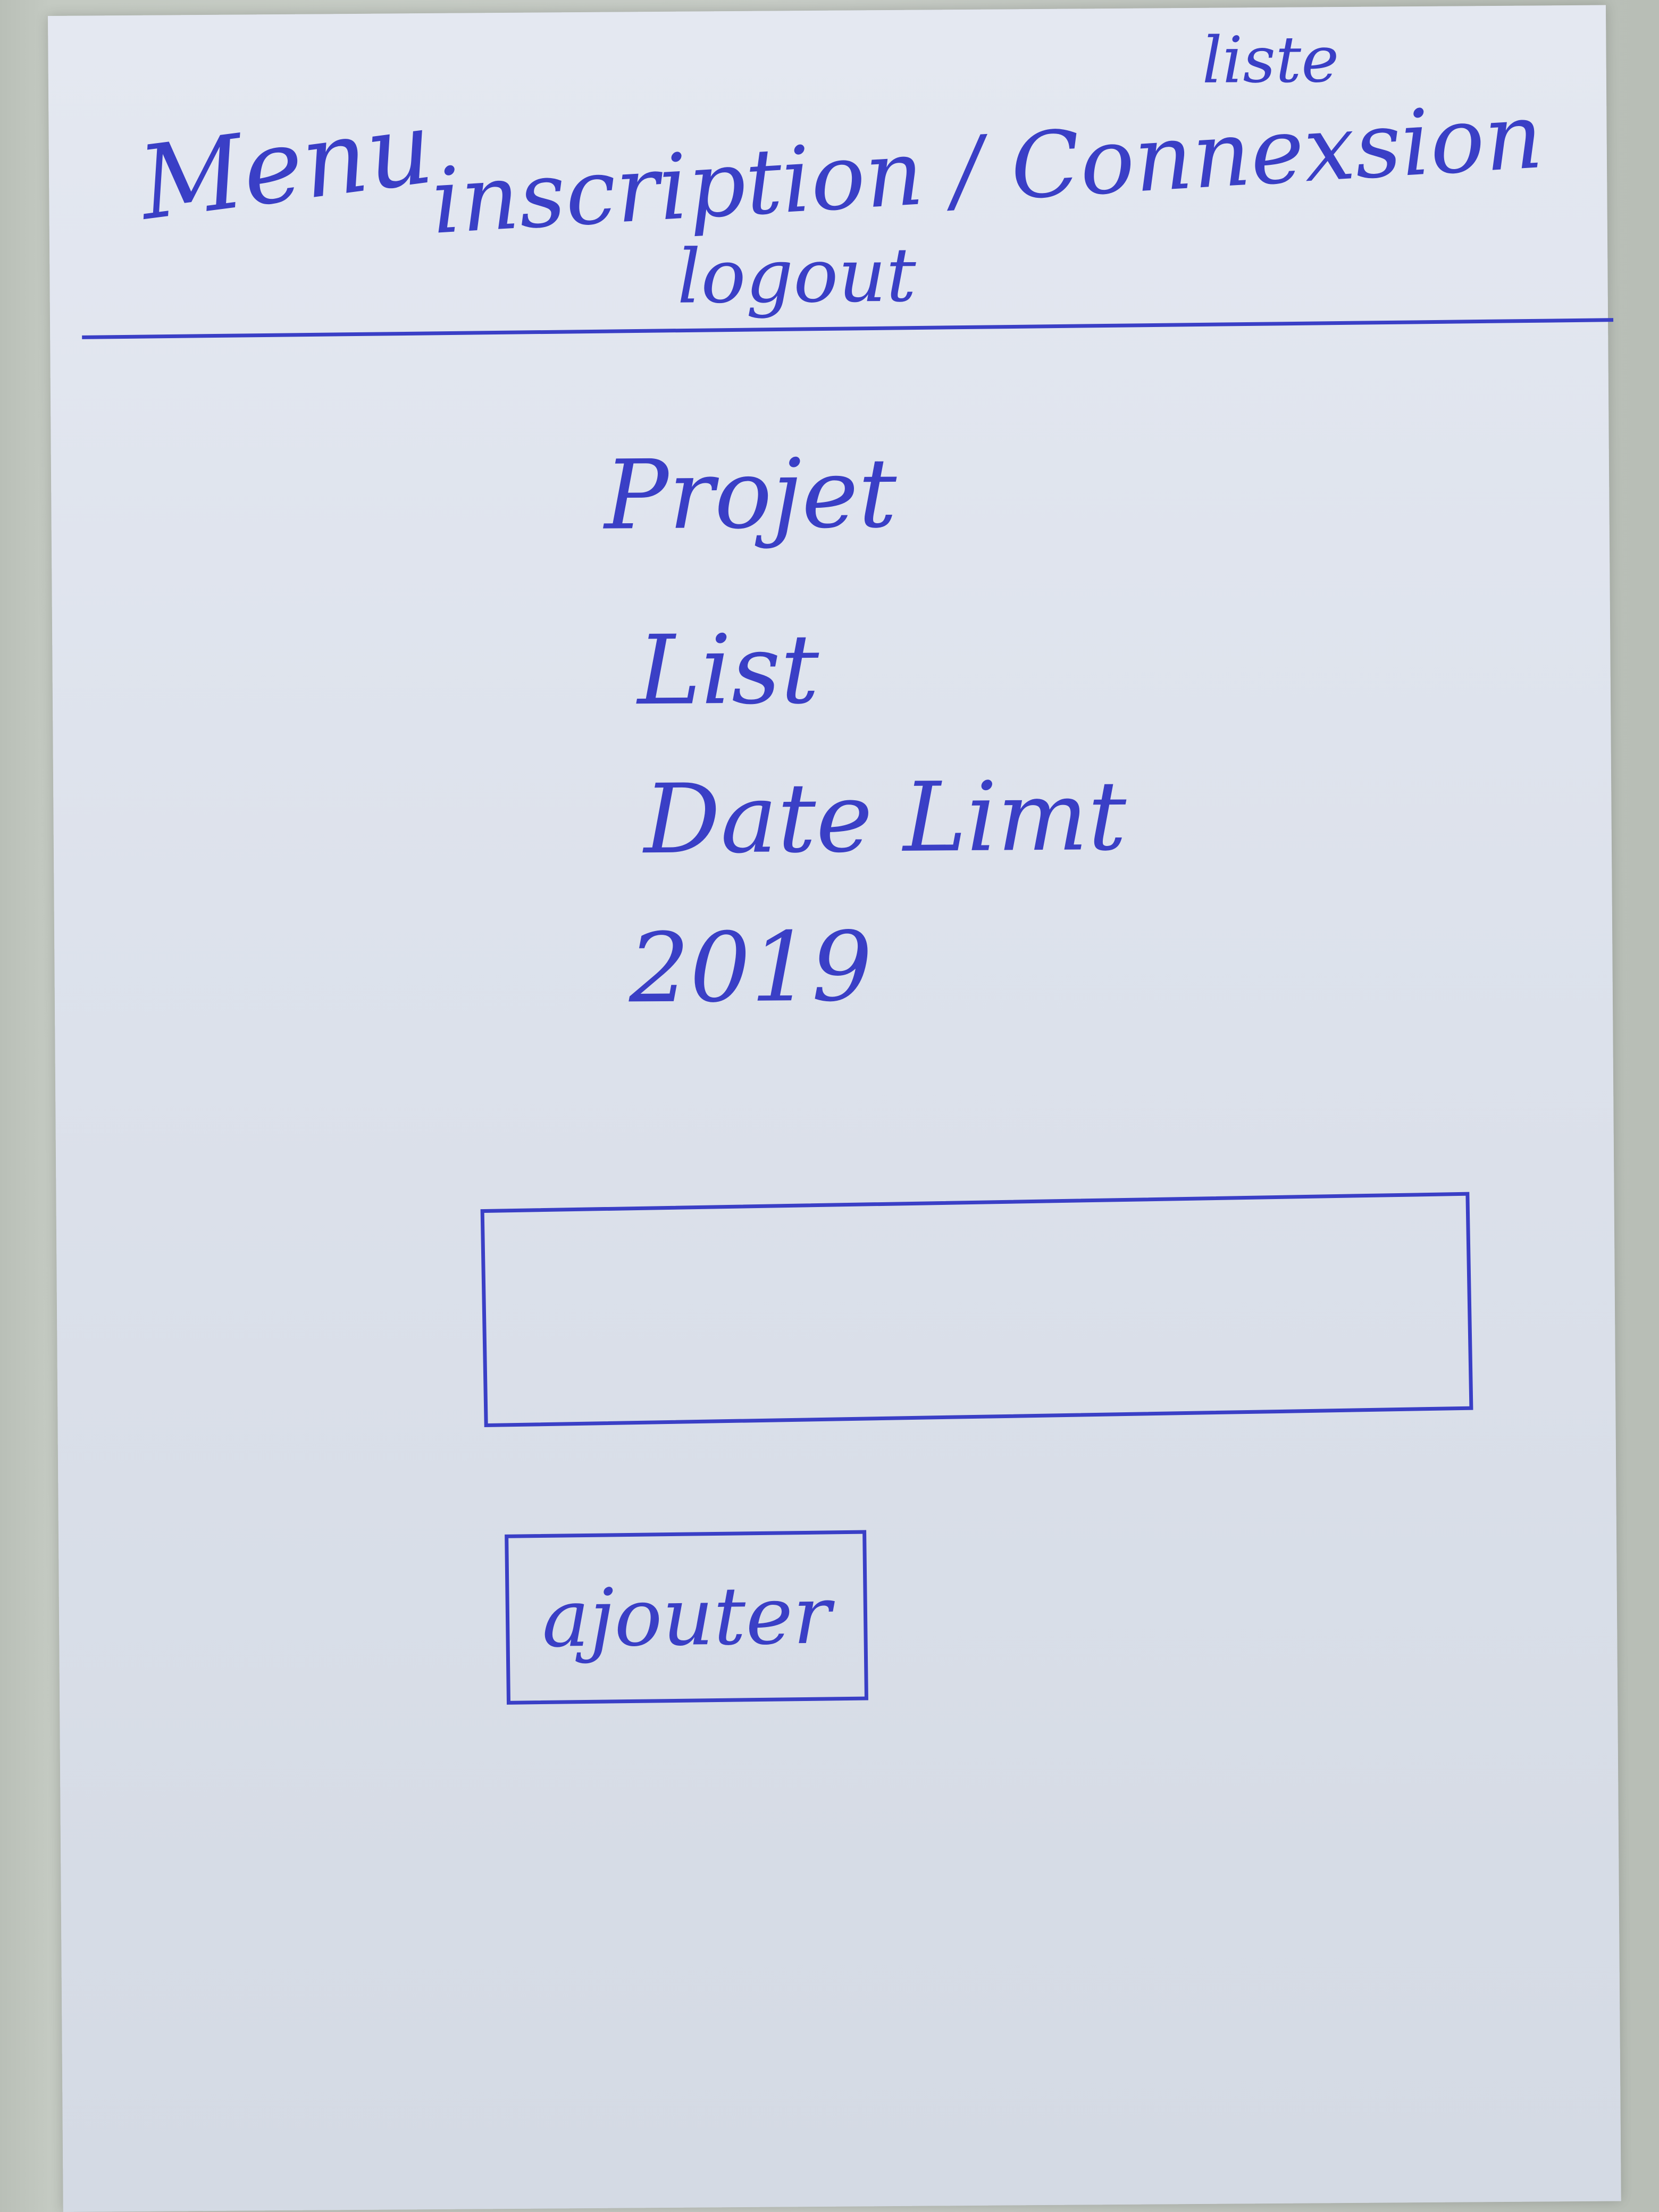 This screenshot has width=1659, height=2212. Describe the element at coordinates (686, 1617) in the screenshot. I see `add-button: ajouter` at that location.